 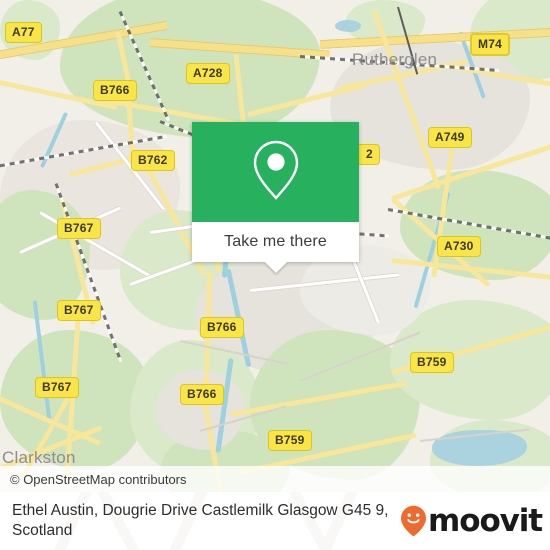 What do you see at coordinates (275, 267) in the screenshot?
I see `callout-pointer` at bounding box center [275, 267].